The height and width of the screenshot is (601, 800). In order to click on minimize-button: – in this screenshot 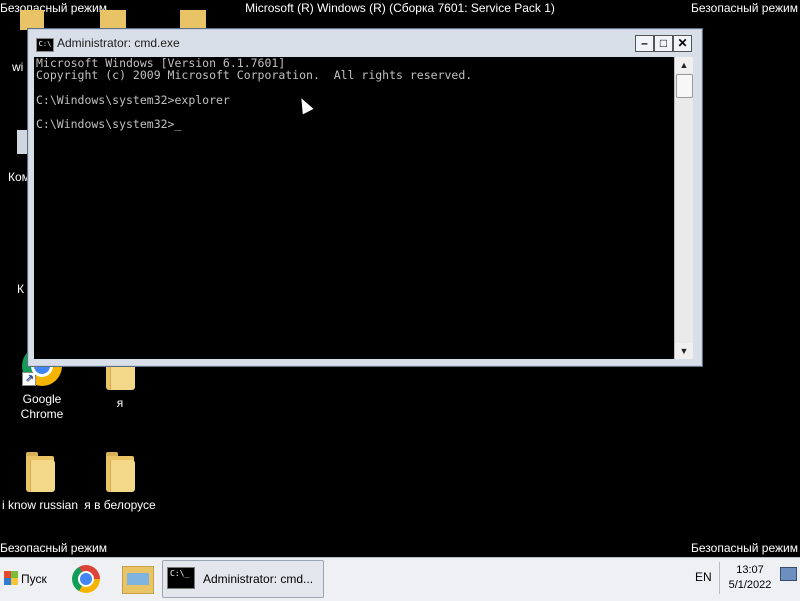, I will do `click(644, 43)`.